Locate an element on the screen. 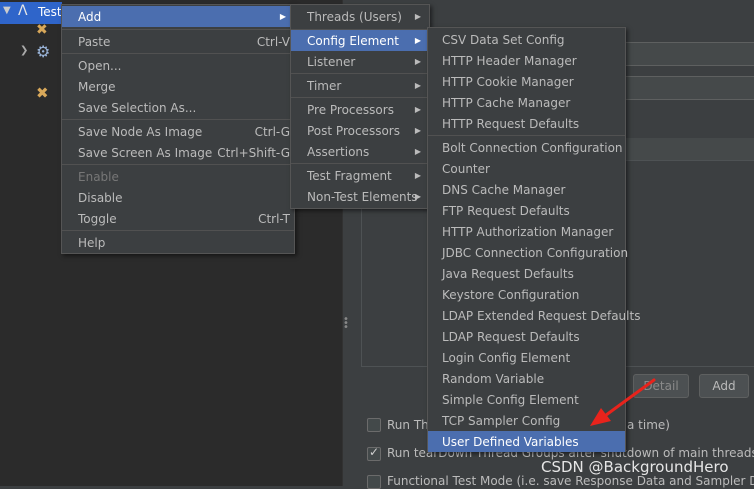 This screenshot has width=754, height=489. tree-item-test-plan: Test is located at coordinates (50, 12).